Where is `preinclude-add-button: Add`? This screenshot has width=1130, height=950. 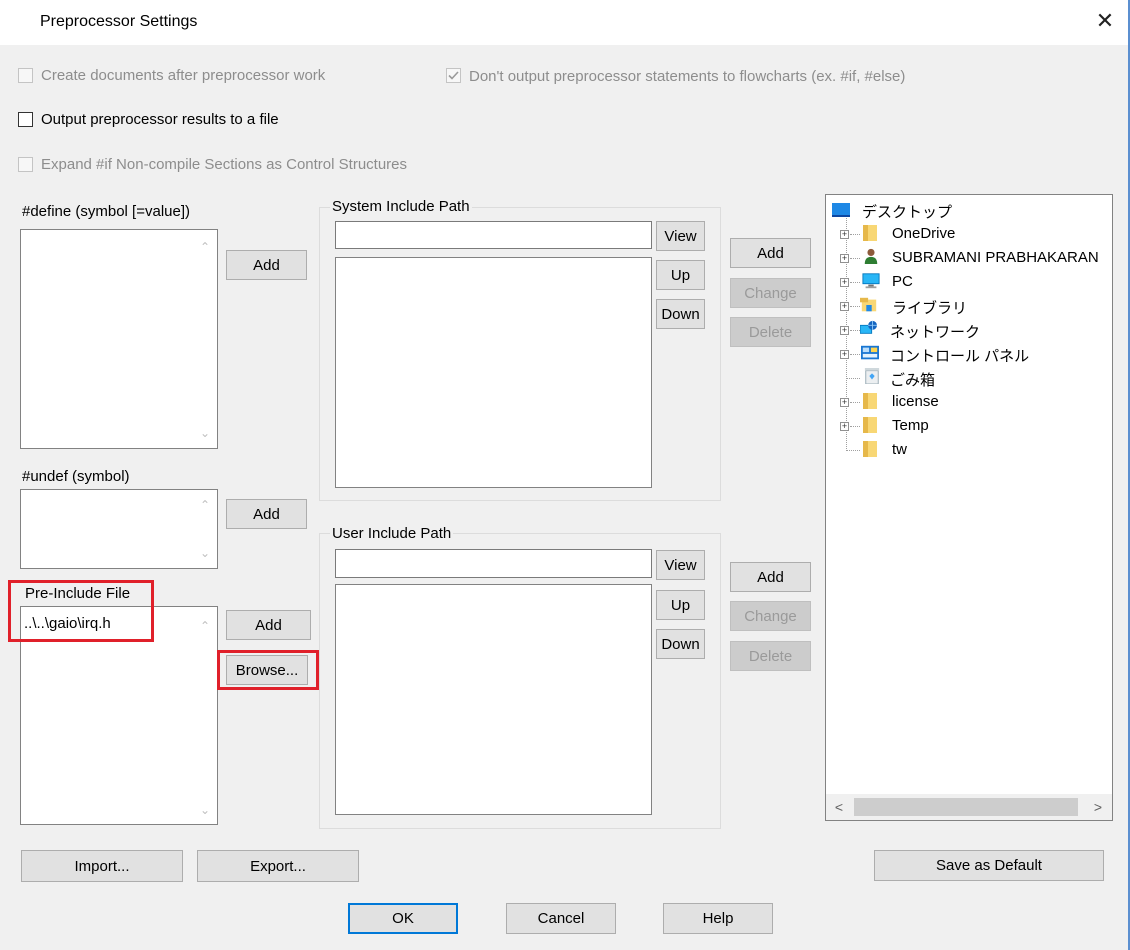
preinclude-add-button: Add is located at coordinates (268, 625).